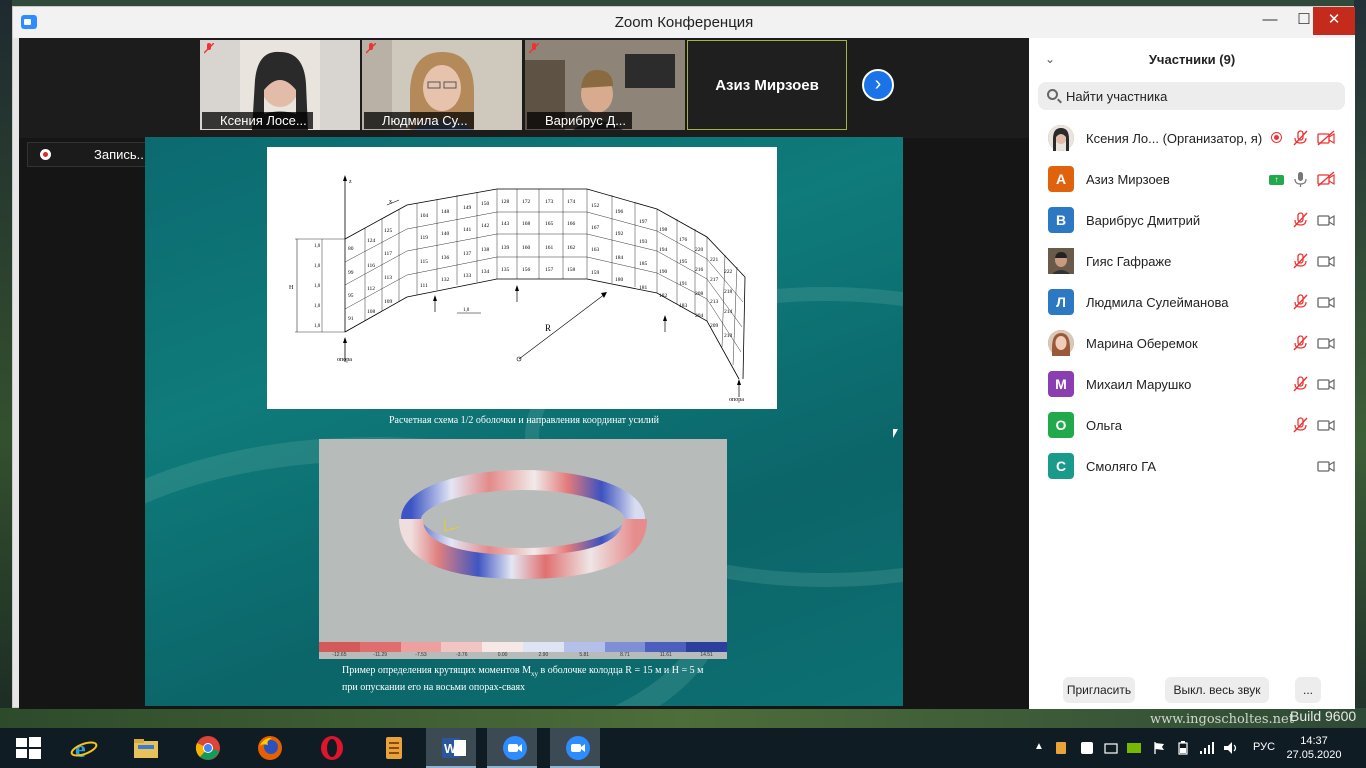 This screenshot has width=1366, height=768. I want to click on taskbar-word: W, so click(451, 748).